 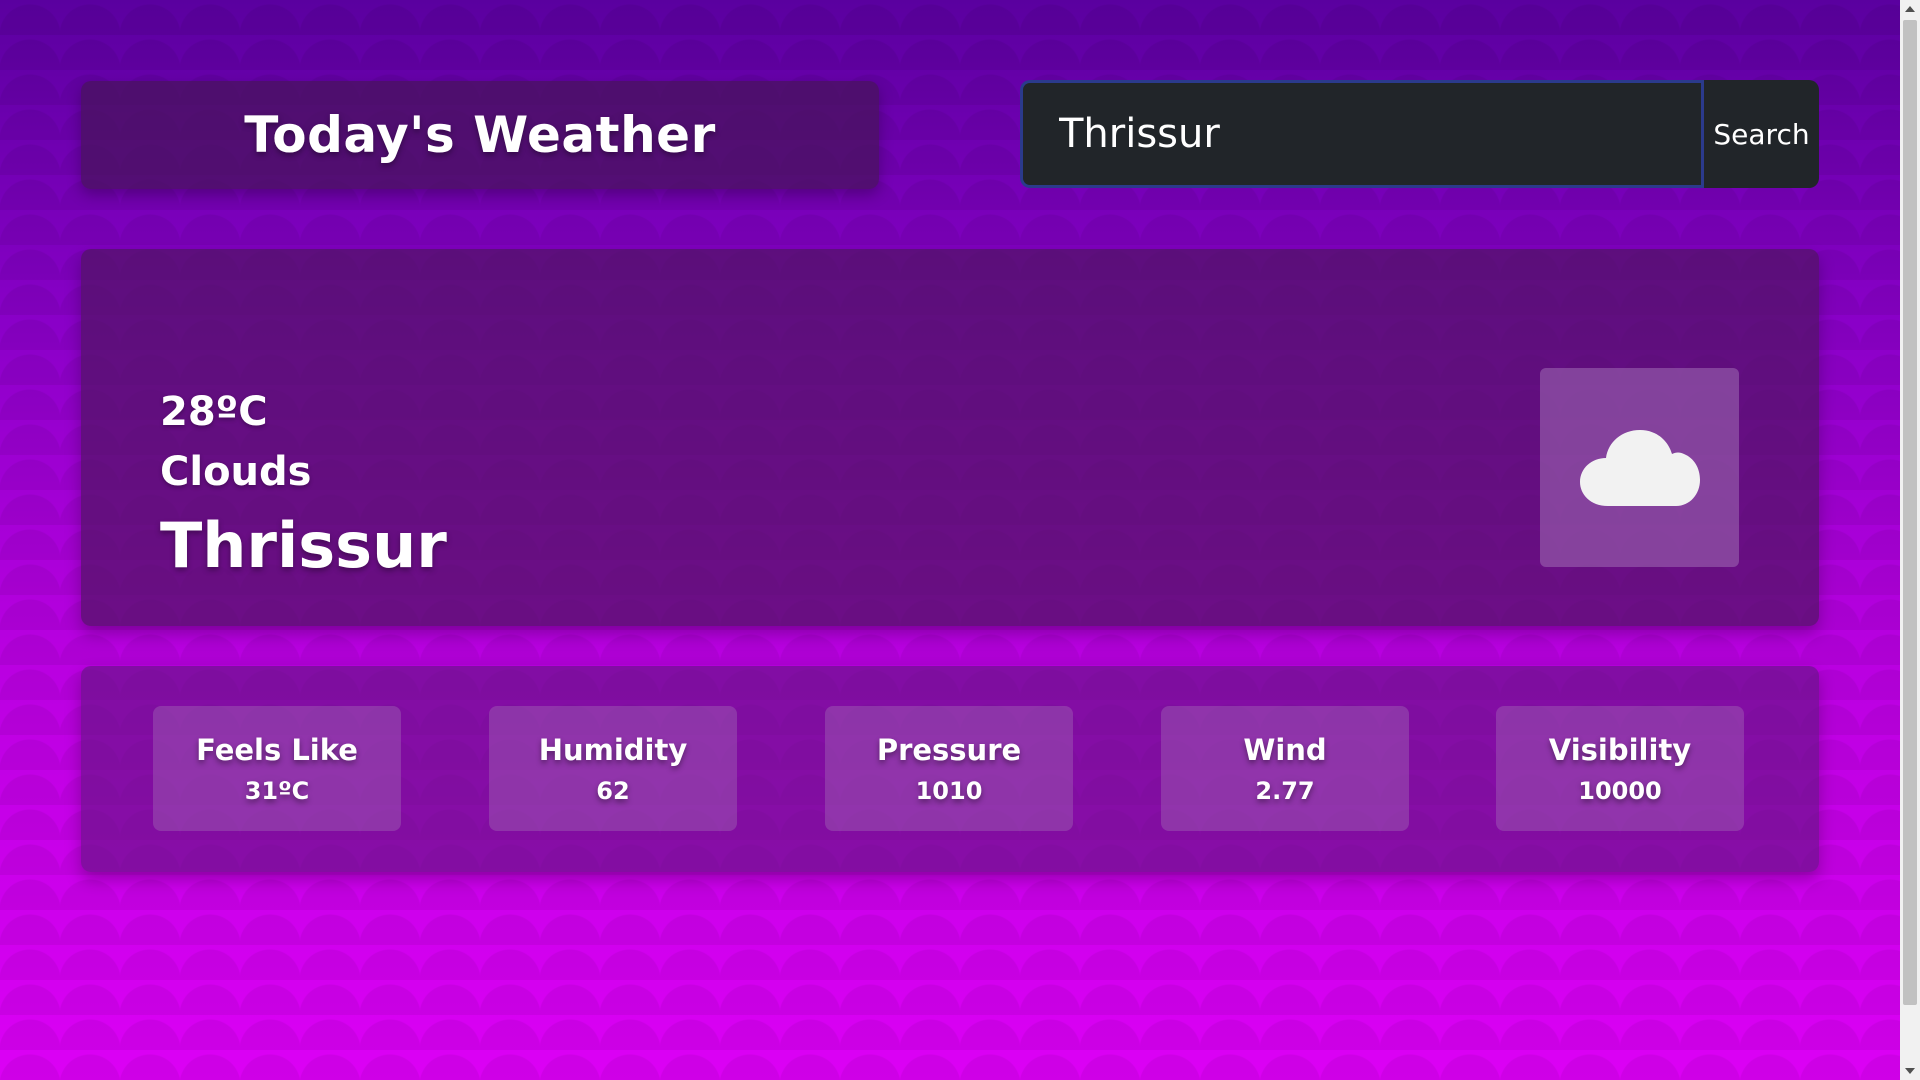 I want to click on search-button: Search, so click(x=1760, y=134).